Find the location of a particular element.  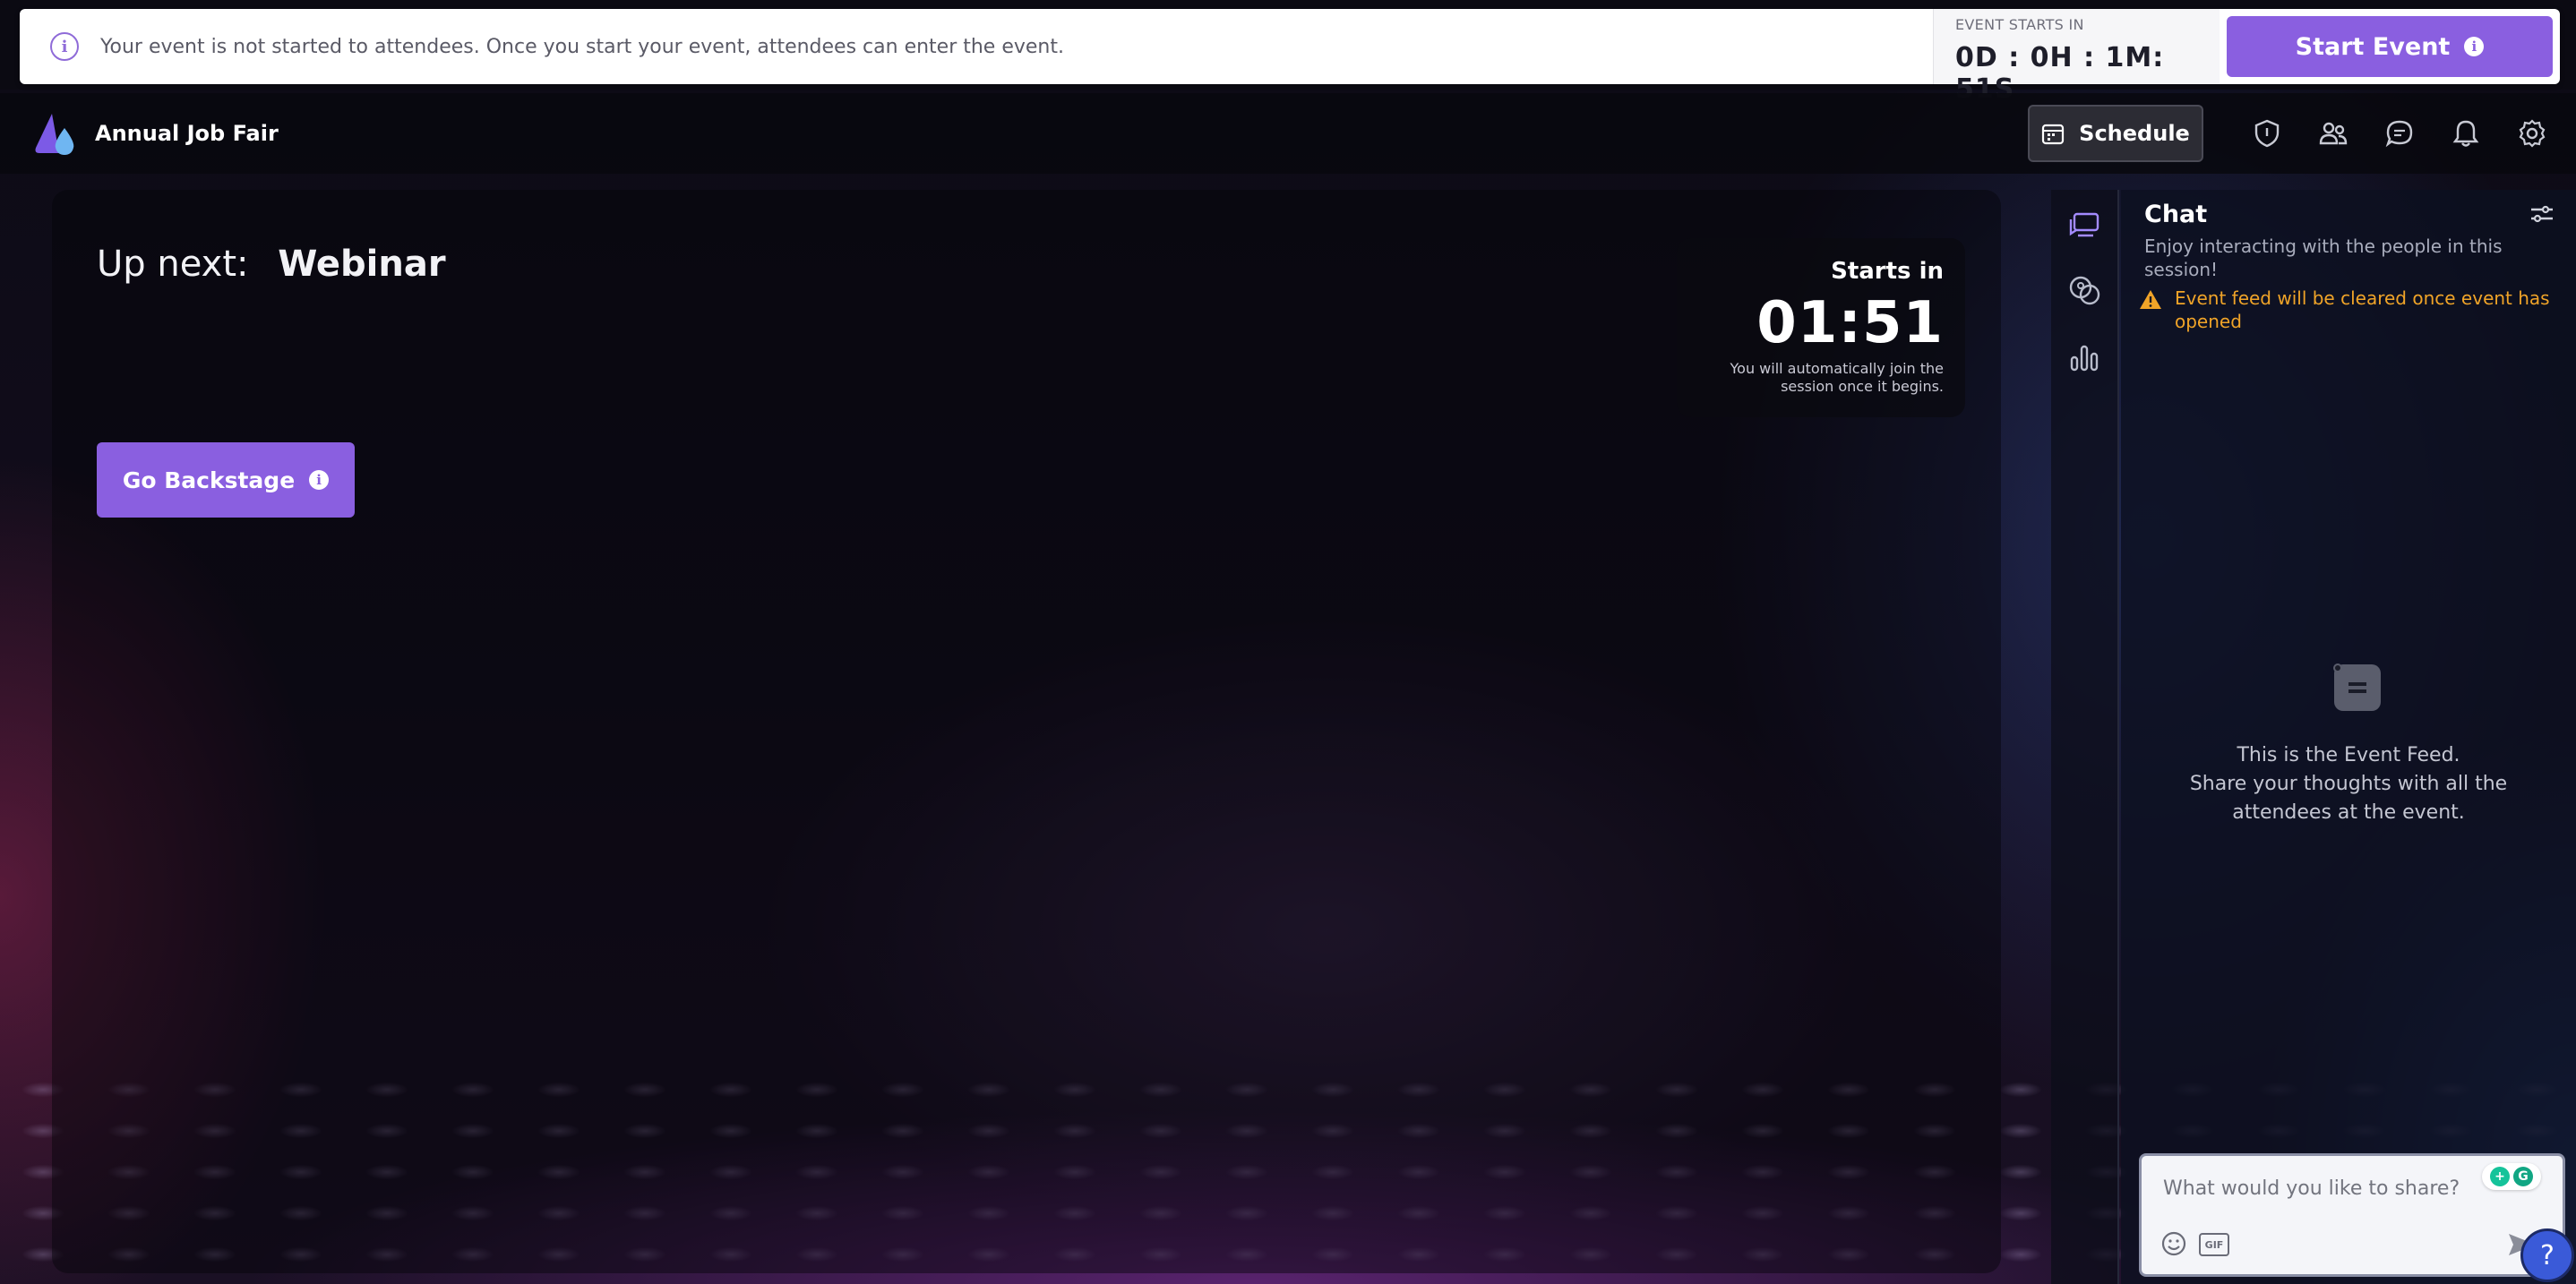

up-next-heading: Up next: Webinar is located at coordinates (271, 264).